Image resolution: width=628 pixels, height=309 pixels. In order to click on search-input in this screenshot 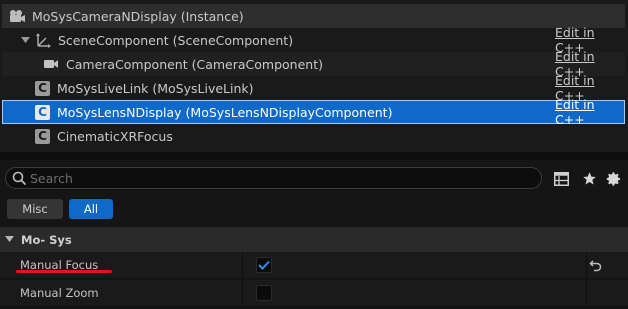, I will do `click(270, 178)`.